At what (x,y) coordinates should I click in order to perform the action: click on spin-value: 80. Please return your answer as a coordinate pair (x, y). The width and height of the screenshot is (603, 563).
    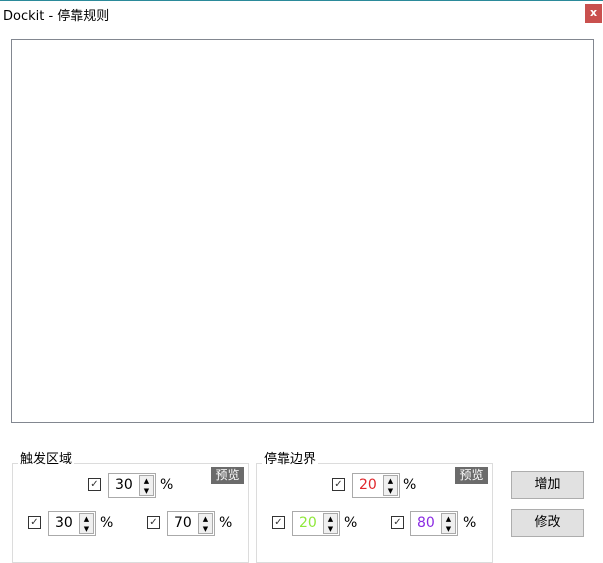
    Looking at the image, I should click on (426, 523).